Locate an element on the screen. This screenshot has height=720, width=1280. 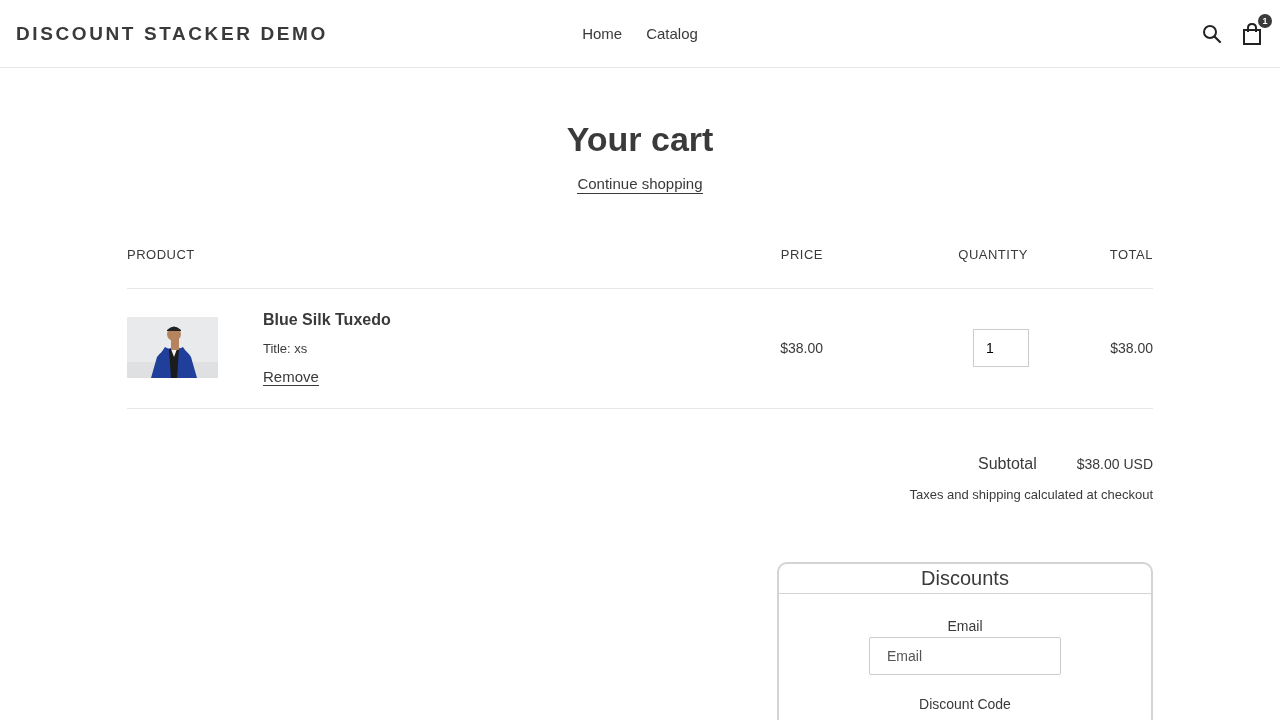
panel-title: Discounts is located at coordinates (965, 579).